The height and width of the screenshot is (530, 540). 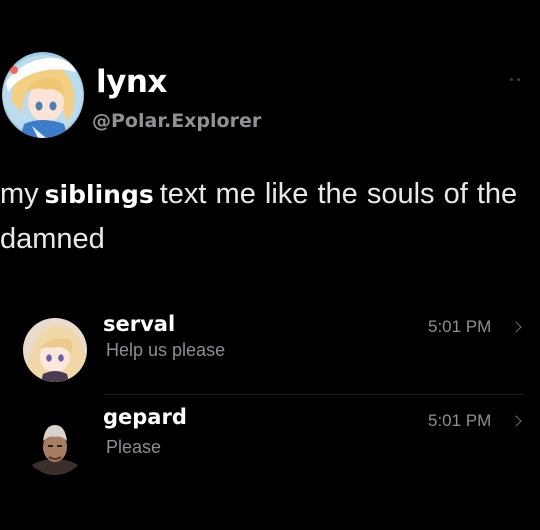 I want to click on more-options-icon, so click(x=517, y=81).